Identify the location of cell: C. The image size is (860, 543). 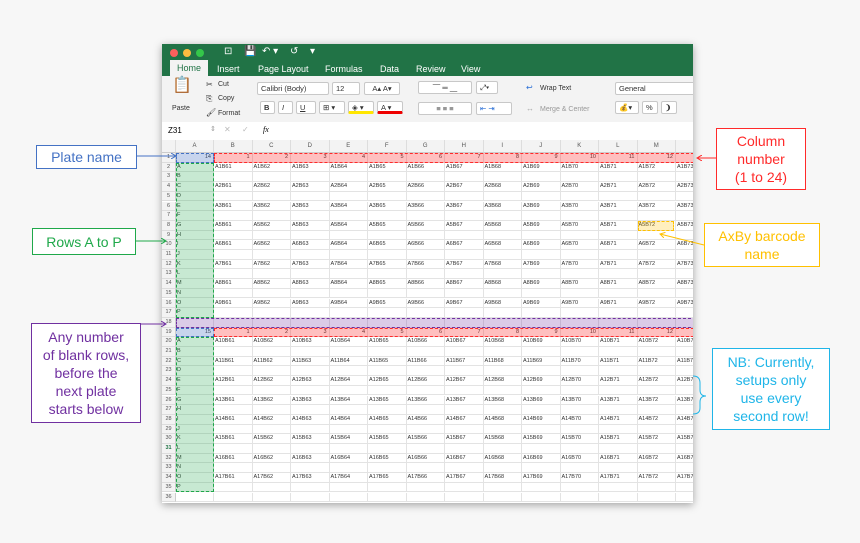
(195, 361).